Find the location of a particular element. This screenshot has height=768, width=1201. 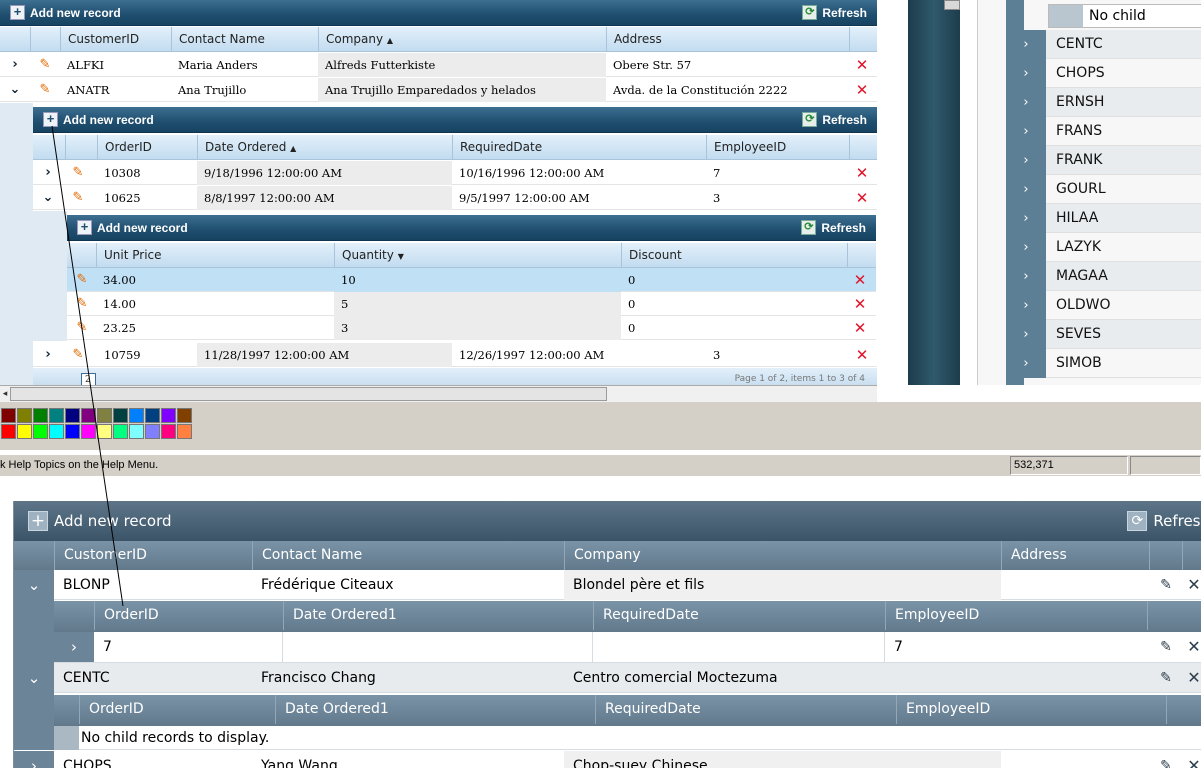

list-item: › GOURL is located at coordinates (1103, 189).